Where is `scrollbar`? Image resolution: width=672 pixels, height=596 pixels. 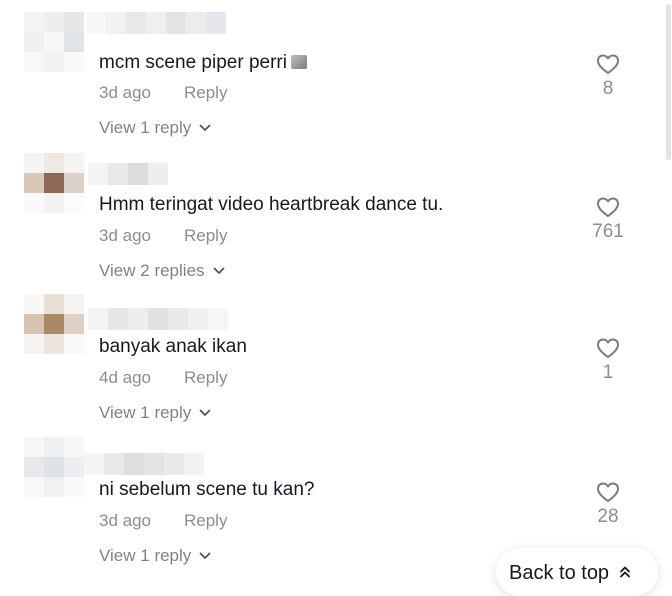
scrollbar is located at coordinates (668, 80).